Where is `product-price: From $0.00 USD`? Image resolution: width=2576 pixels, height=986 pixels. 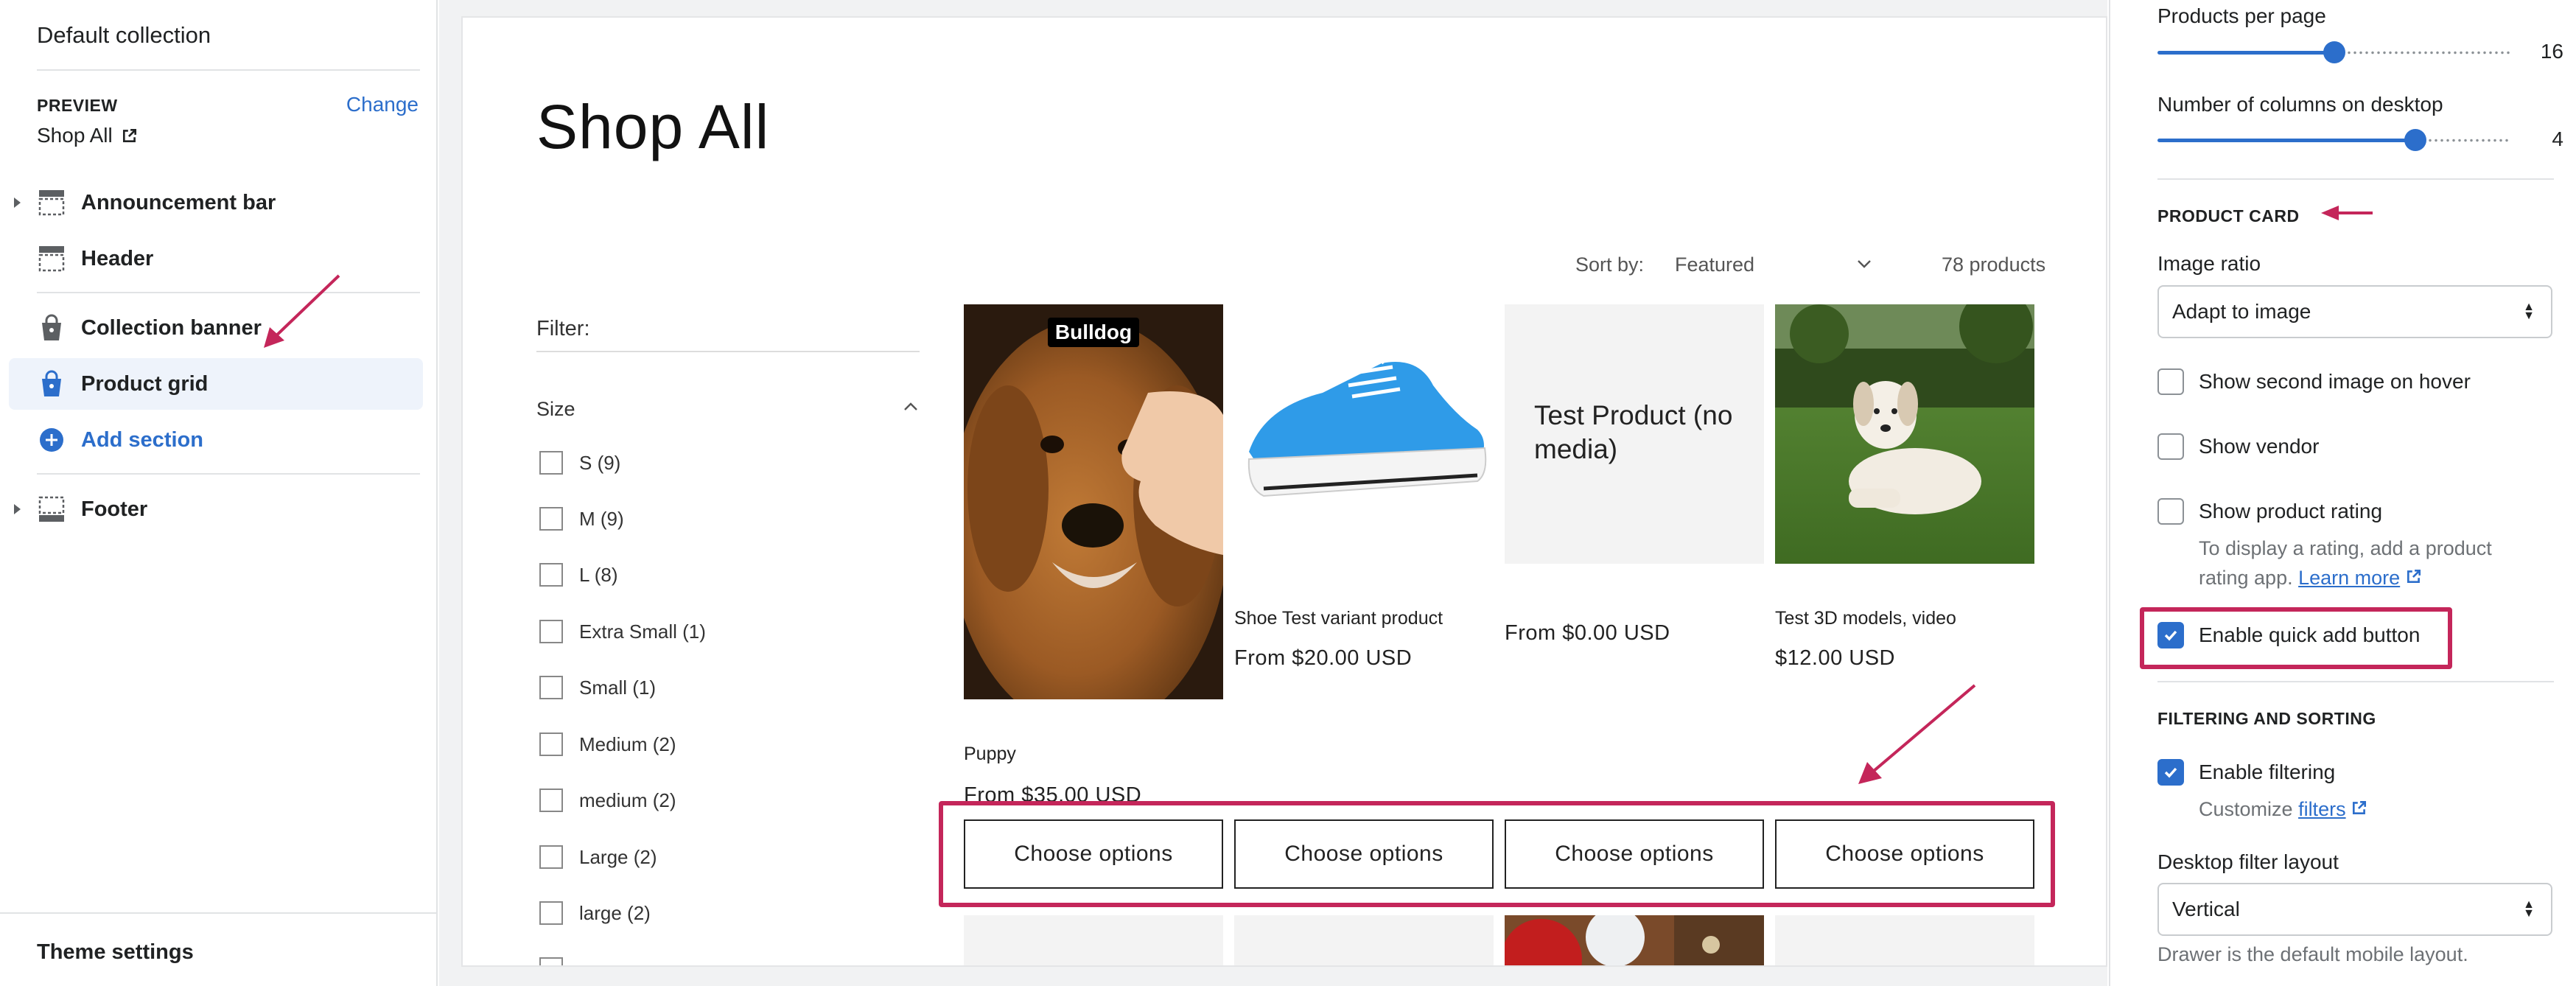 product-price: From $0.00 USD is located at coordinates (1587, 633).